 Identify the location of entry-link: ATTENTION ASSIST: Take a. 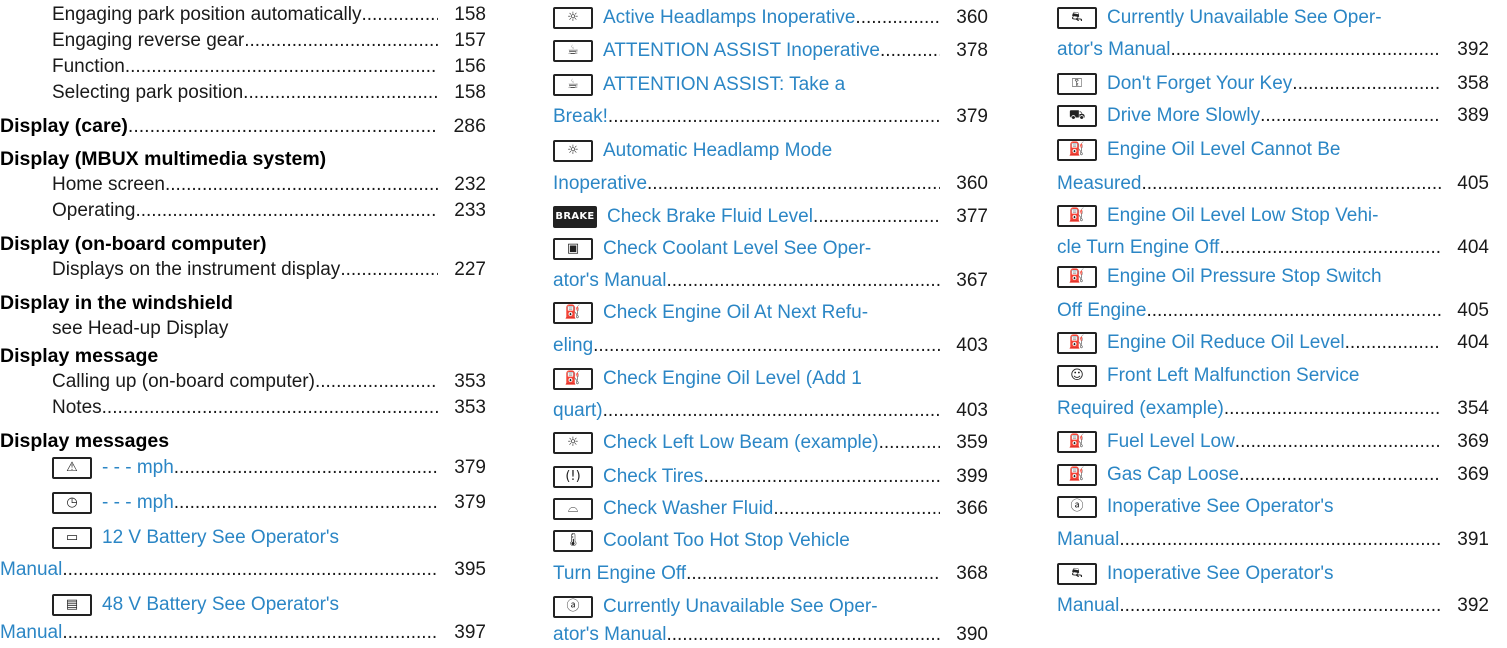
(724, 85).